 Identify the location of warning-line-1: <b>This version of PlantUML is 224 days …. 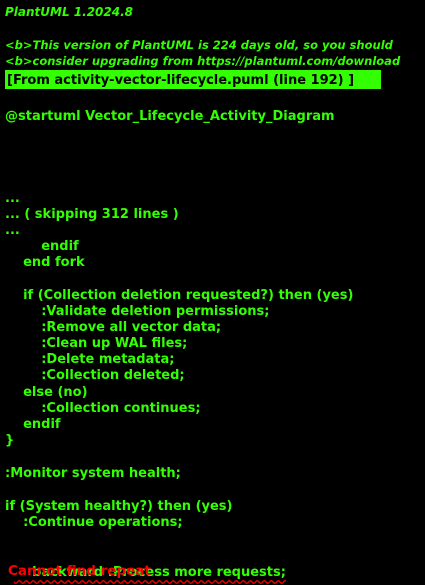
(199, 45).